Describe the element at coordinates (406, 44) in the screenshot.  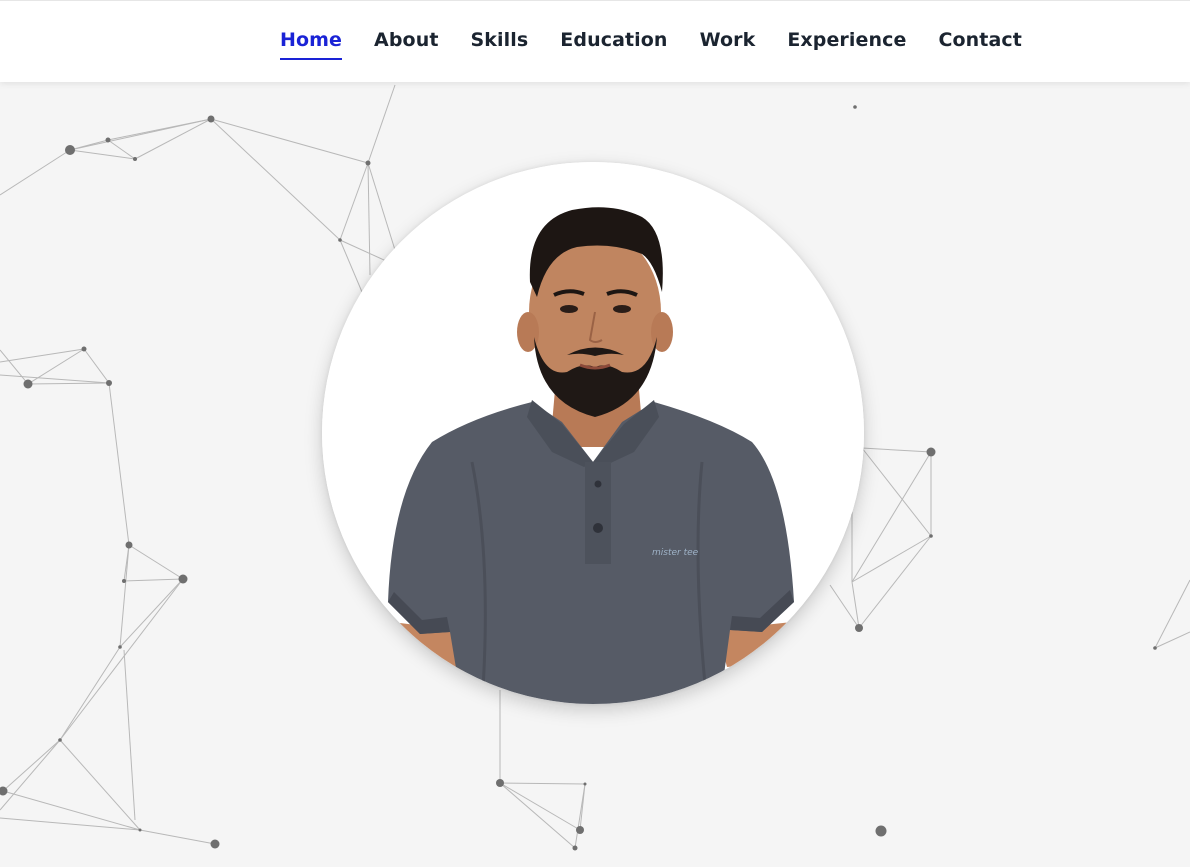
I see `nav-item-about: About` at that location.